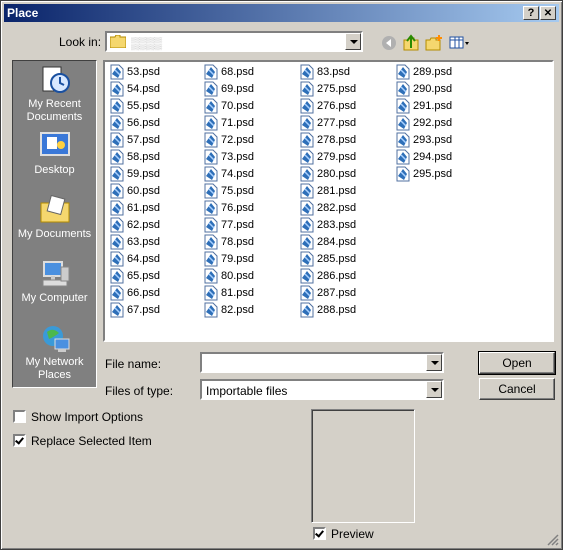 The image size is (563, 550). What do you see at coordinates (238, 157) in the screenshot?
I see `file-name: 73.psd` at bounding box center [238, 157].